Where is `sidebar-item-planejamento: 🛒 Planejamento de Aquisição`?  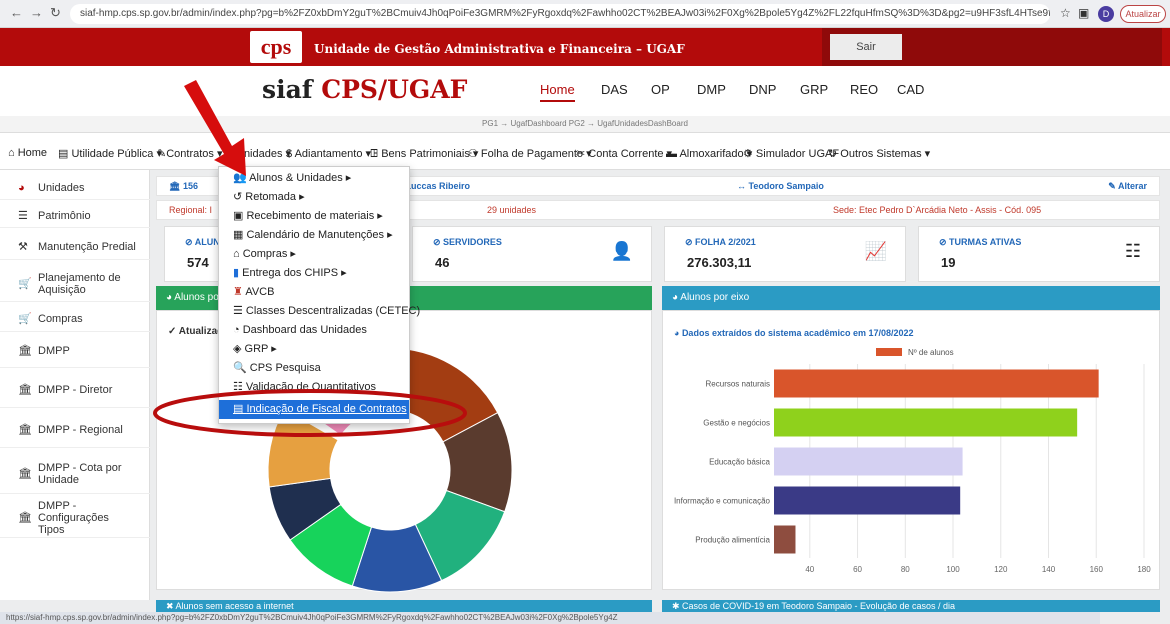 sidebar-item-planejamento: 🛒 Planejamento de Aquisição is located at coordinates (75, 284).